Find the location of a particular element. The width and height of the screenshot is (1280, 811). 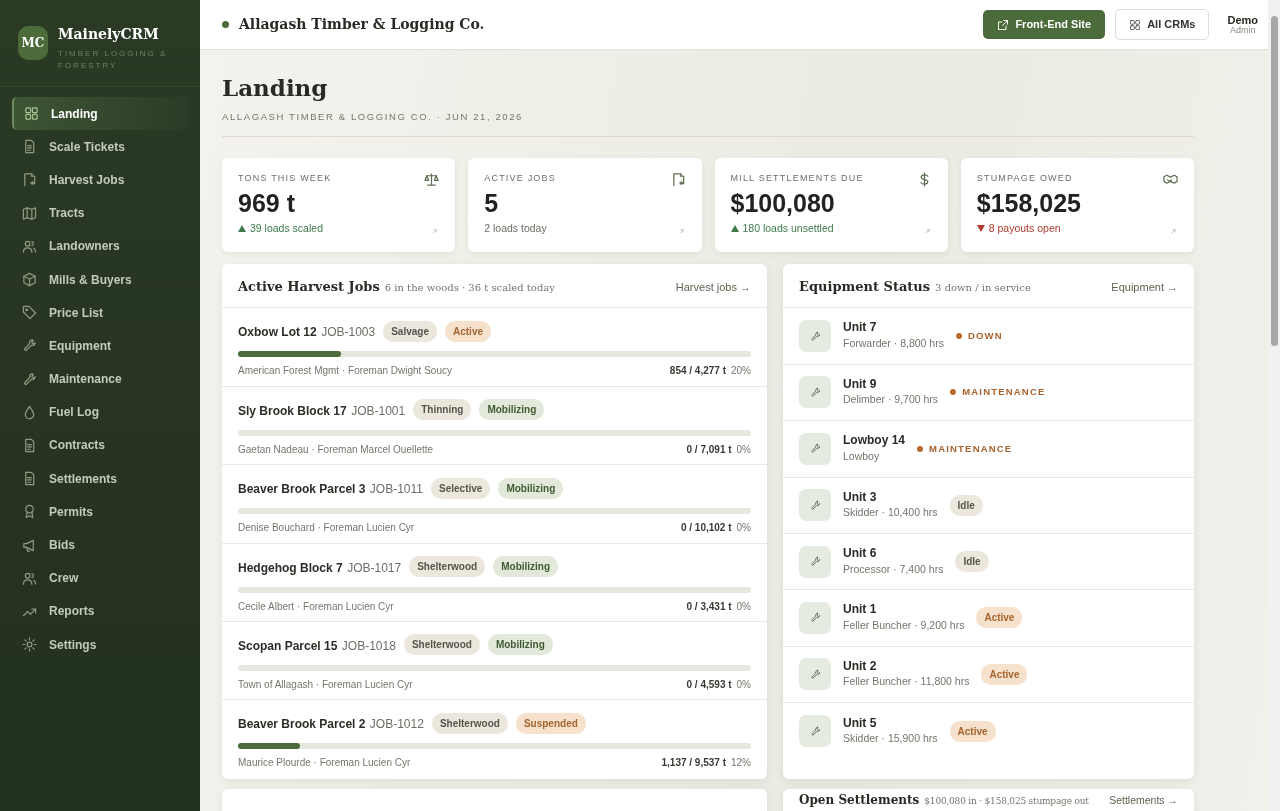

sidebar-item: Fuel Log is located at coordinates (100, 412).